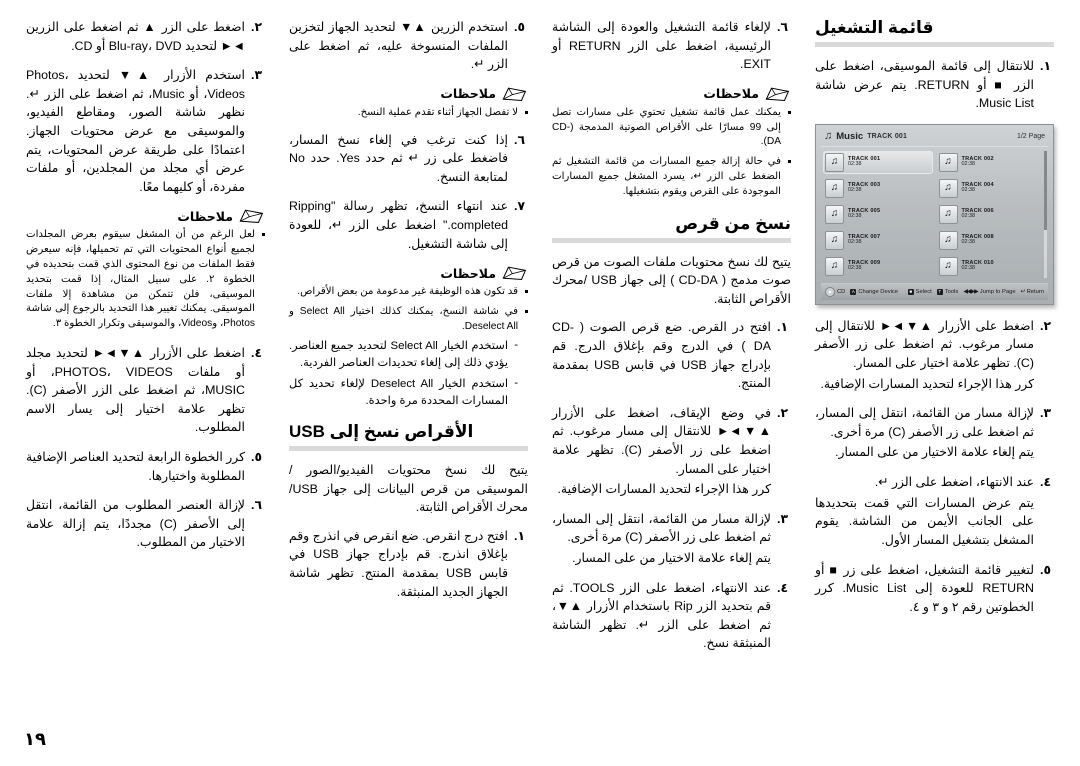 This screenshot has width=1080, height=766. What do you see at coordinates (910, 291) in the screenshot?
I see `enter-button-icon: ■` at bounding box center [910, 291].